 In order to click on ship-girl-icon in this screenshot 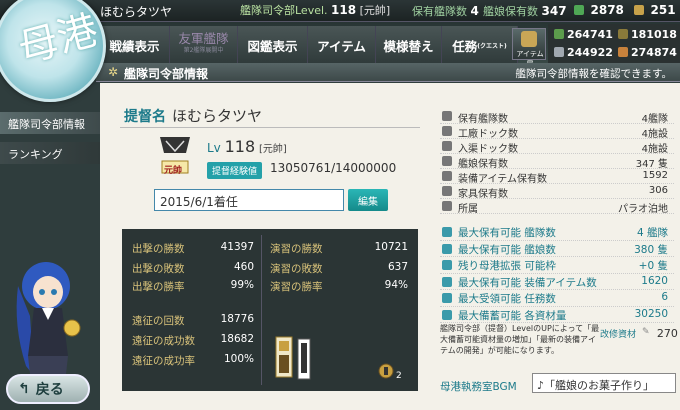, I will do `click(447, 248)`.